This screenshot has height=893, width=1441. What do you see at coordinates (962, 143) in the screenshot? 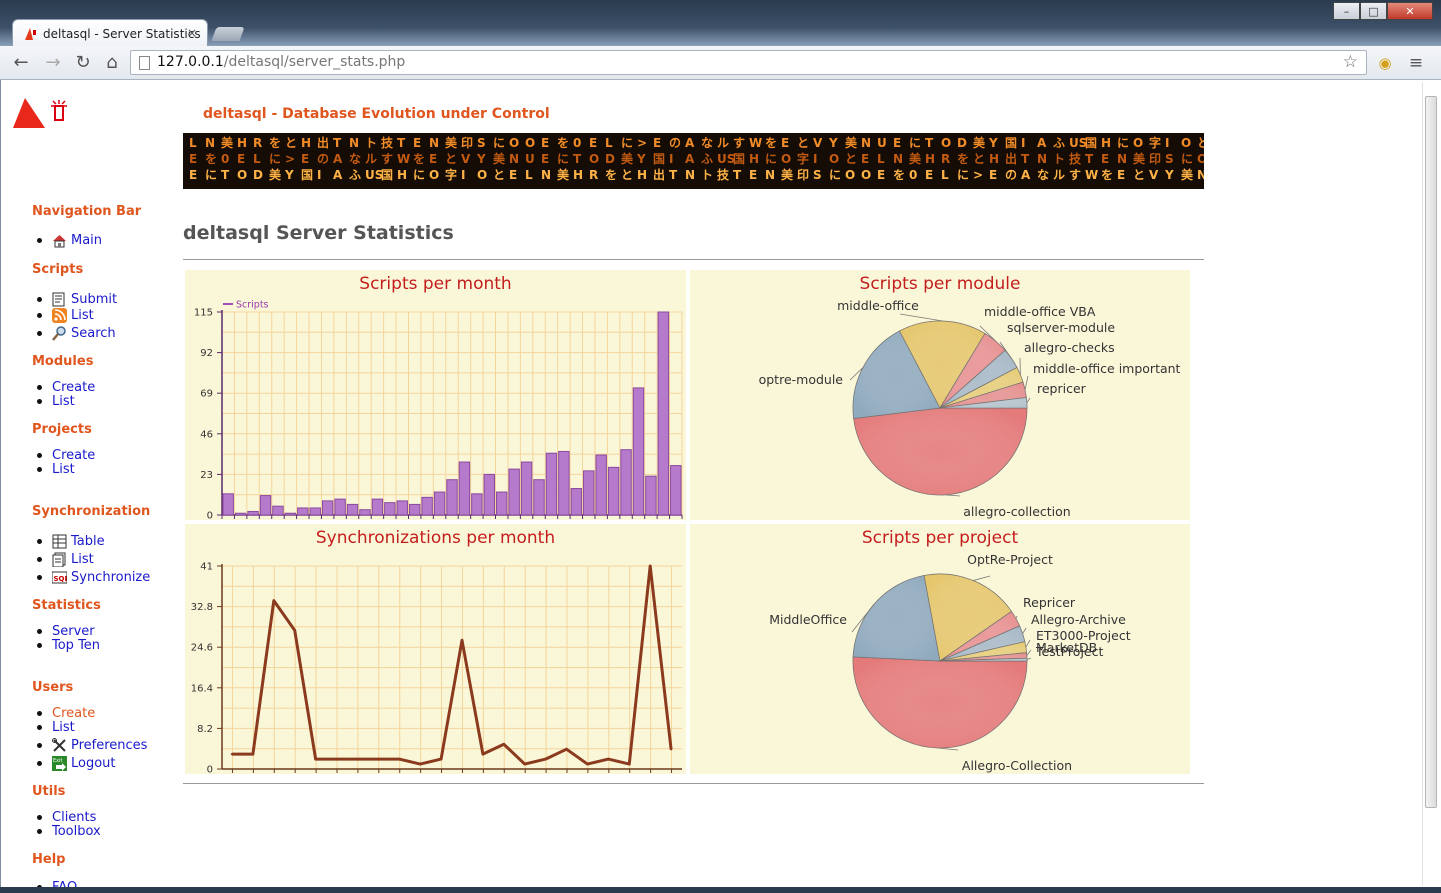
I see `banner-glyph: D` at bounding box center [962, 143].